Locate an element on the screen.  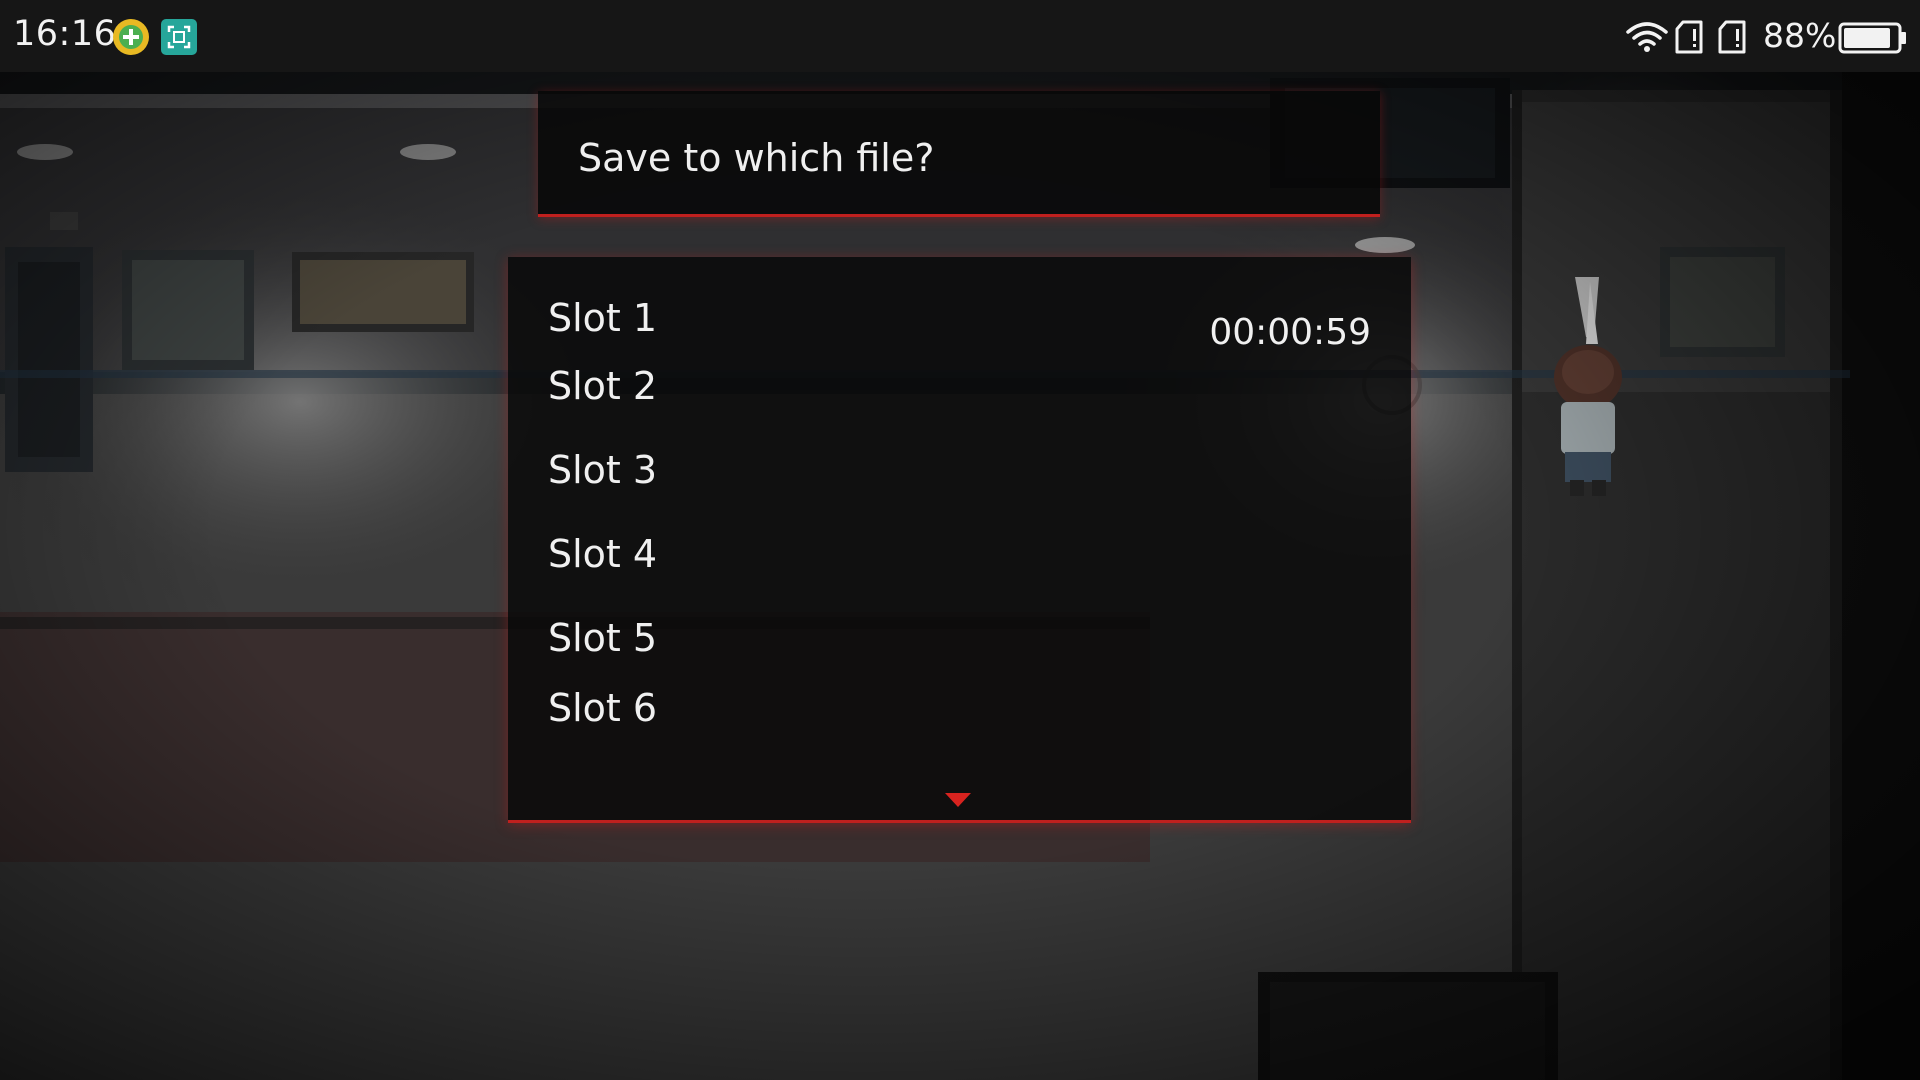
wifi-icon is located at coordinates (1647, 39).